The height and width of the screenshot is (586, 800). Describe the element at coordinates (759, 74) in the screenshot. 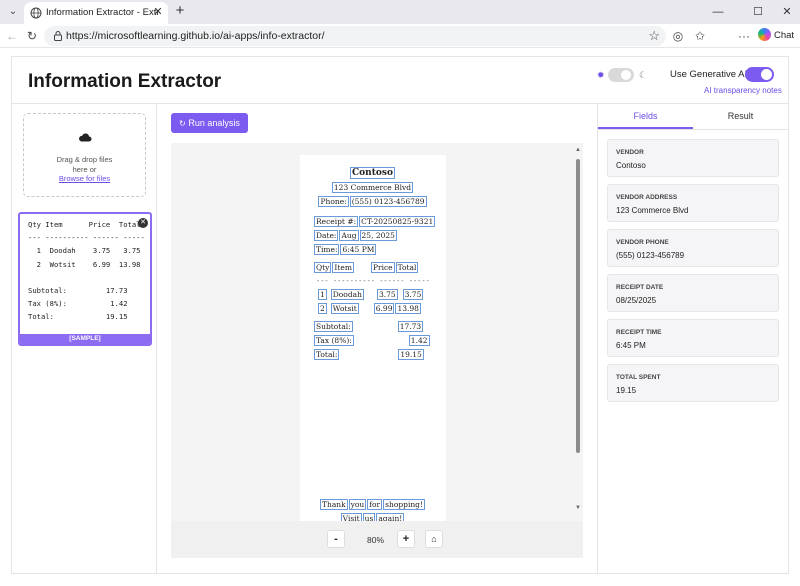

I see `generative-ai-toggle` at that location.